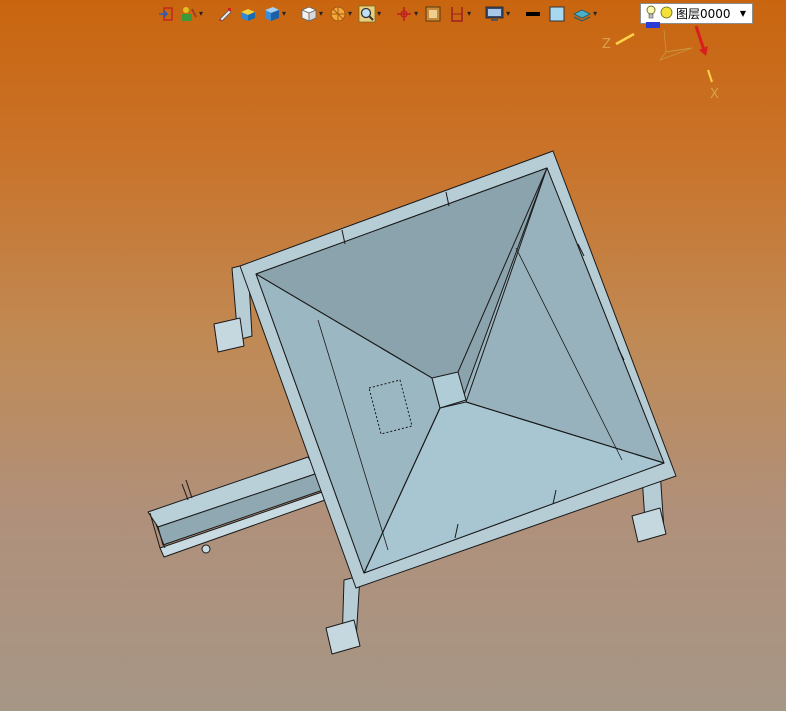 This screenshot has height=711, width=786. What do you see at coordinates (660, 62) in the screenshot?
I see `axis-triad: Z X` at bounding box center [660, 62].